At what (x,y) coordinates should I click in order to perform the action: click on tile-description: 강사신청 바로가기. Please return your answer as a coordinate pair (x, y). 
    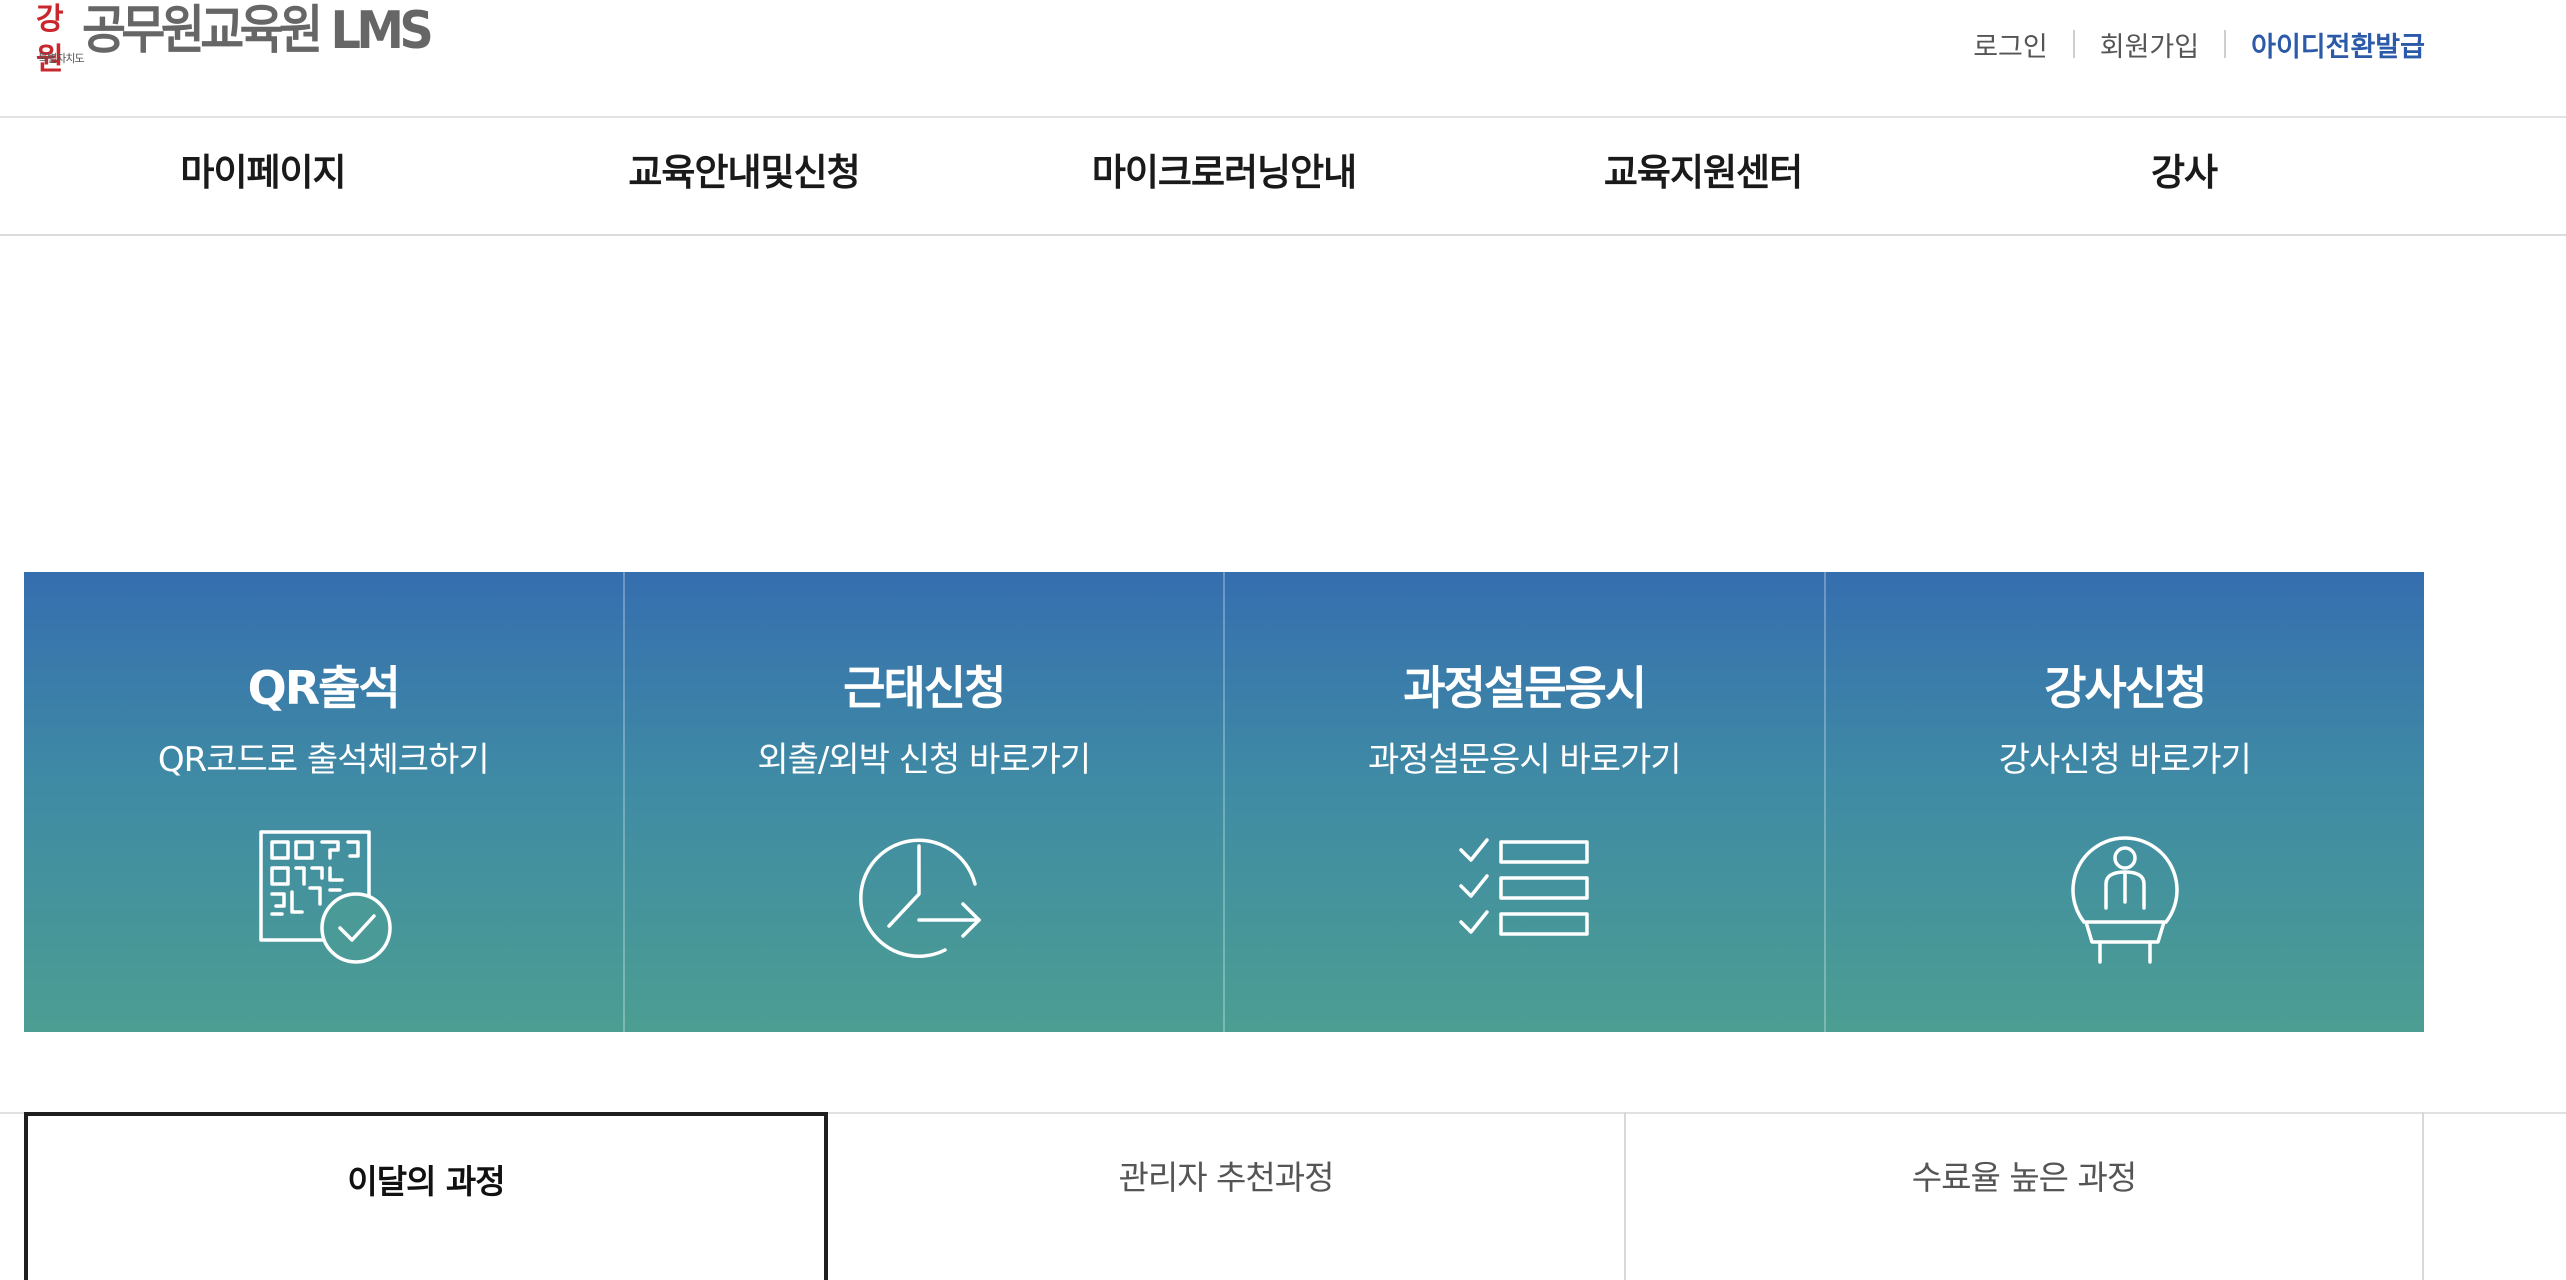
    Looking at the image, I should click on (2125, 760).